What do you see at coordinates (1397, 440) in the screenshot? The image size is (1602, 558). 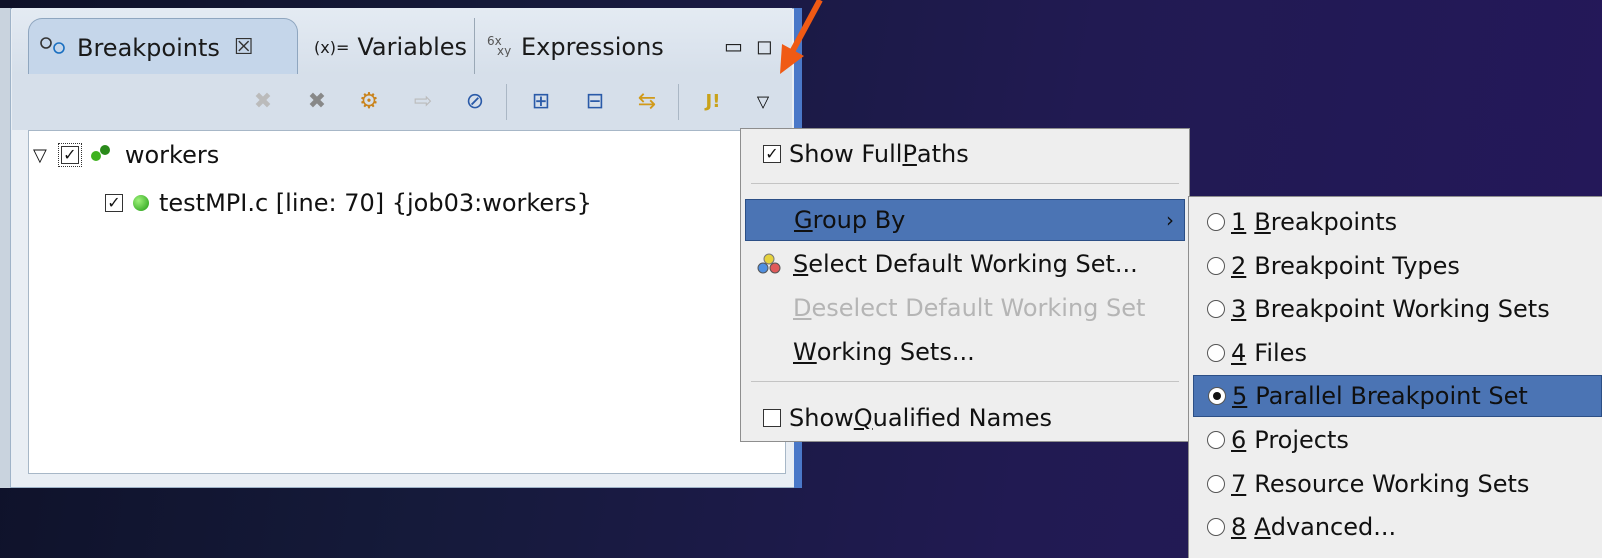 I see `submenu-item: 6 Projects` at bounding box center [1397, 440].